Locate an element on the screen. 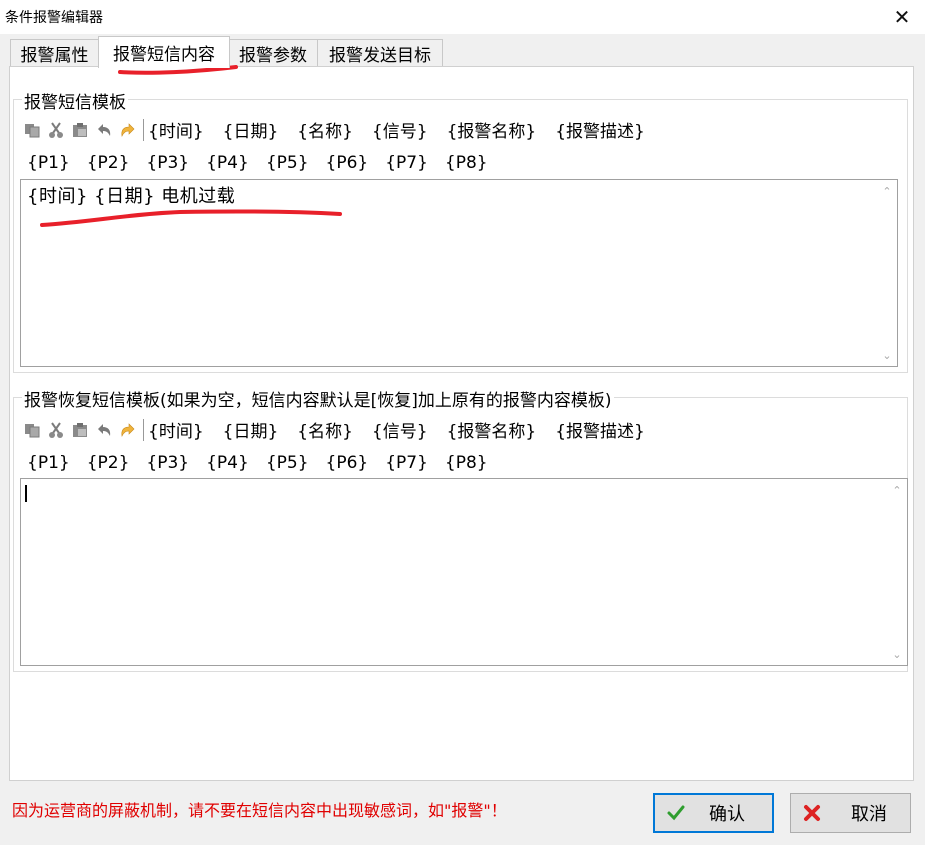  confirm-button: 确认 is located at coordinates (713, 813).